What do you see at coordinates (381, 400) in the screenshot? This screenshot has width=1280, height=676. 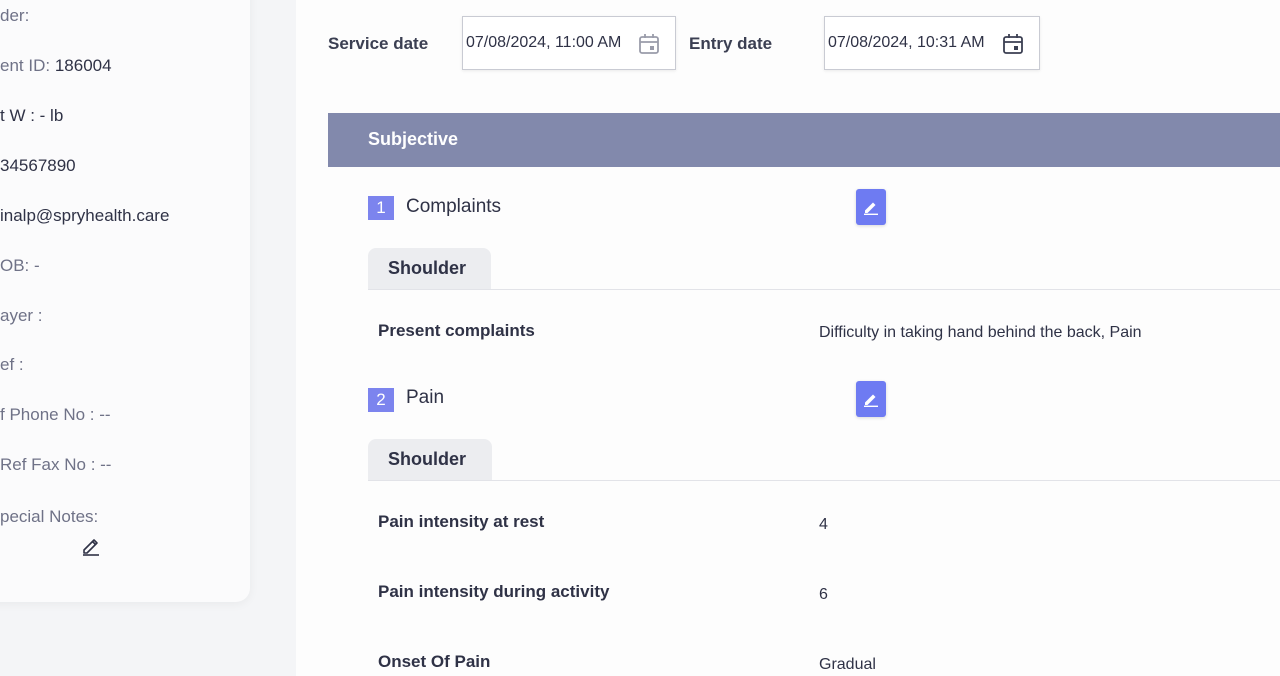 I see `item-number-badge: 2` at bounding box center [381, 400].